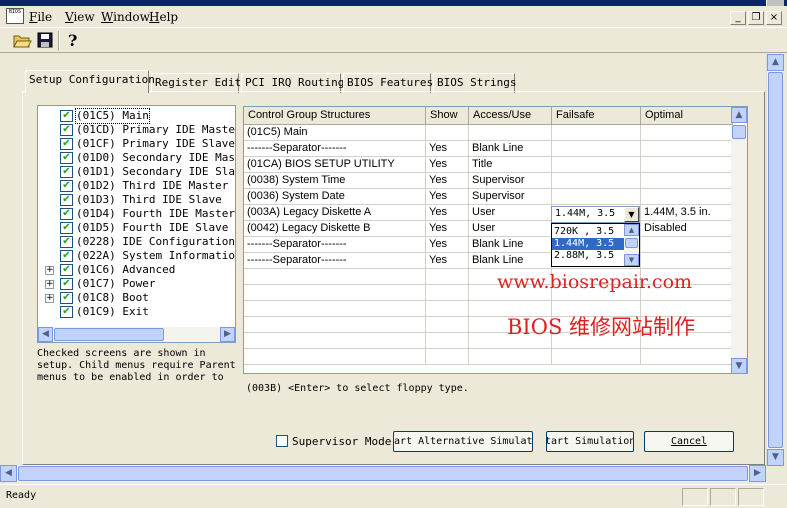 This screenshot has height=508, width=787. Describe the element at coordinates (588, 232) in the screenshot. I see `dropdown-option: 720K , 3.5` at that location.